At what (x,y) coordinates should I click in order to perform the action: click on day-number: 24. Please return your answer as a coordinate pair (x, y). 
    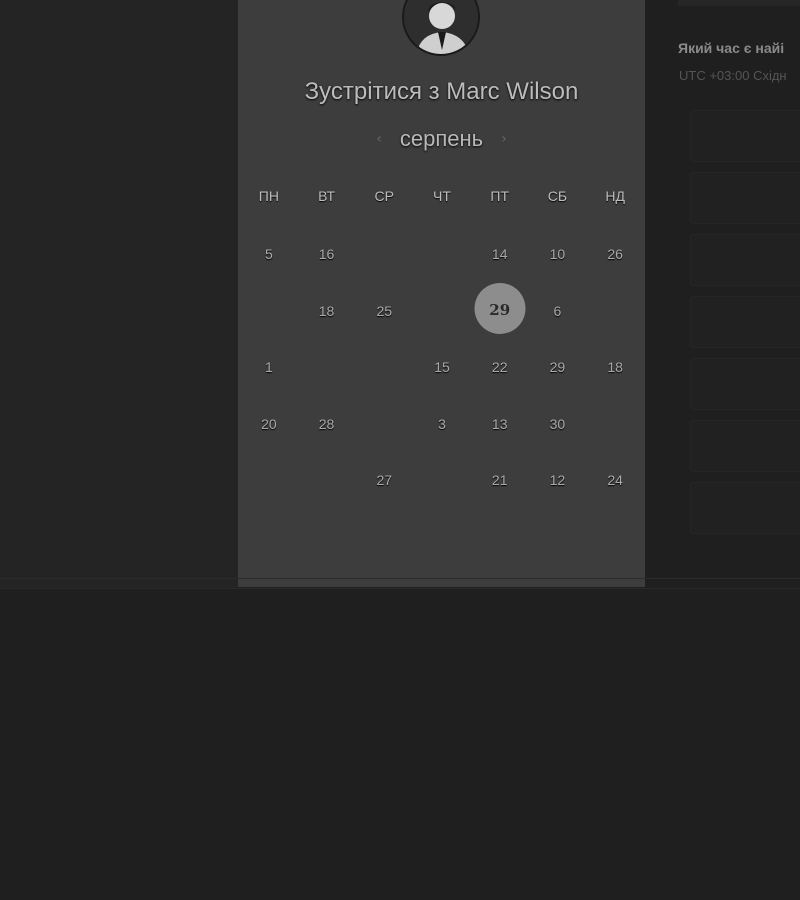
    Looking at the image, I should click on (615, 480).